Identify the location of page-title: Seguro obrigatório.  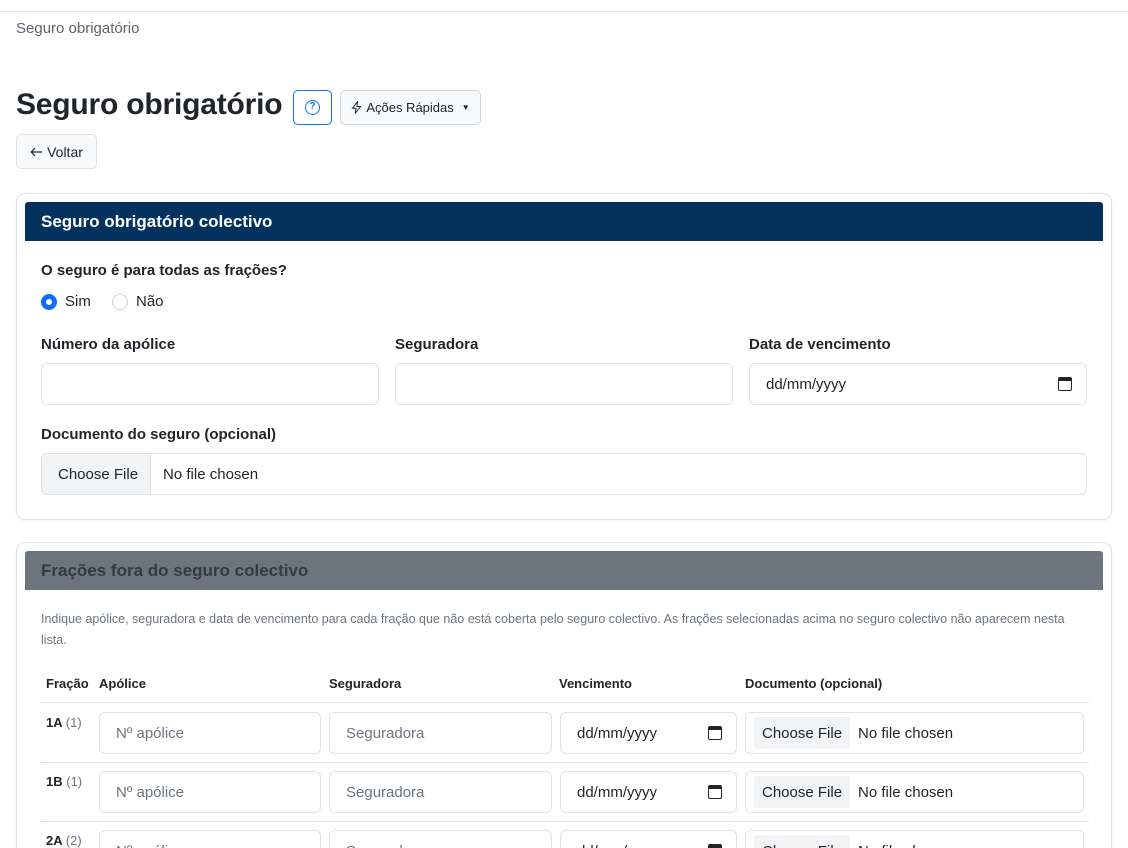
(149, 104).